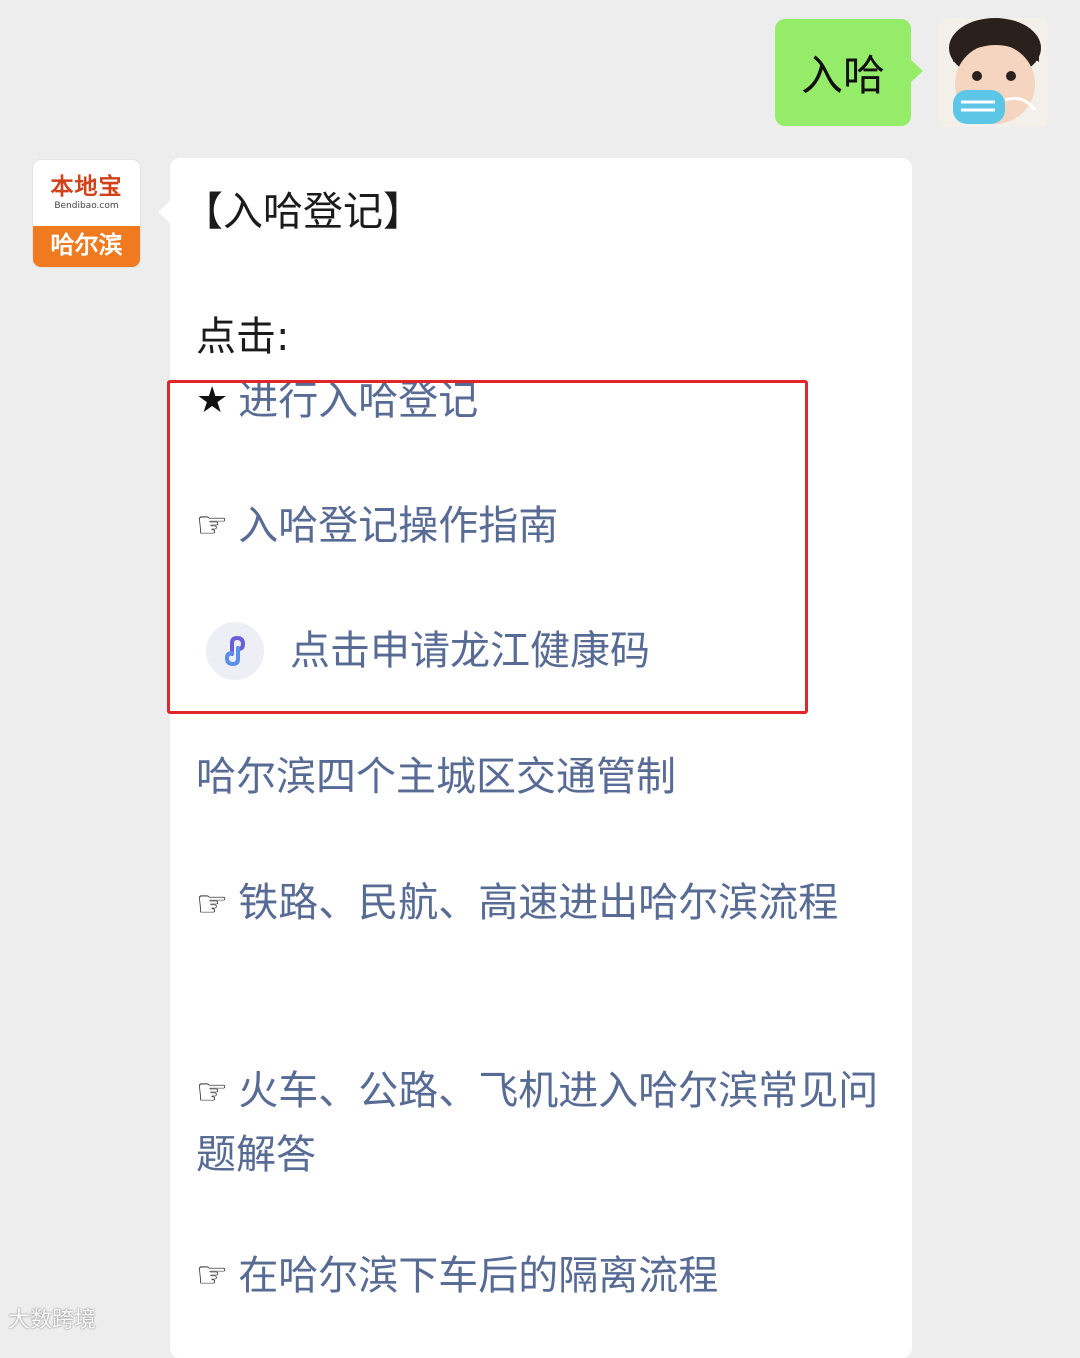 The width and height of the screenshot is (1080, 1358). Describe the element at coordinates (842, 75) in the screenshot. I see `outgoing-message-text: 入哈` at that location.